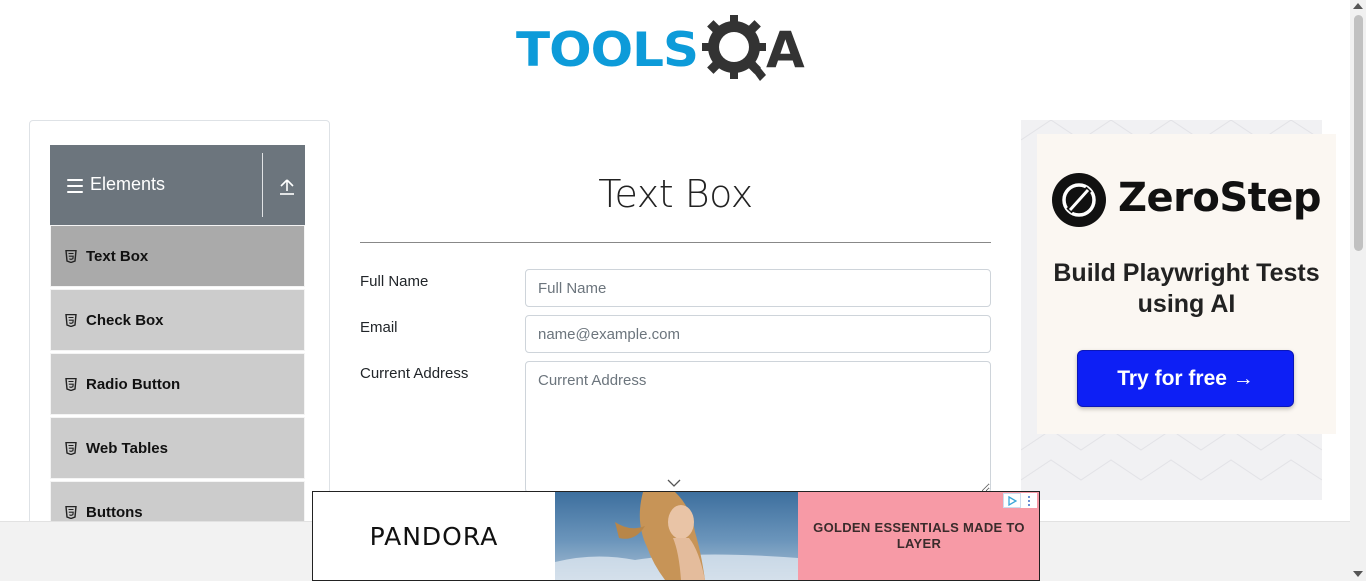  What do you see at coordinates (133, 384) in the screenshot?
I see `sidebar-item-label: Radio Button` at bounding box center [133, 384].